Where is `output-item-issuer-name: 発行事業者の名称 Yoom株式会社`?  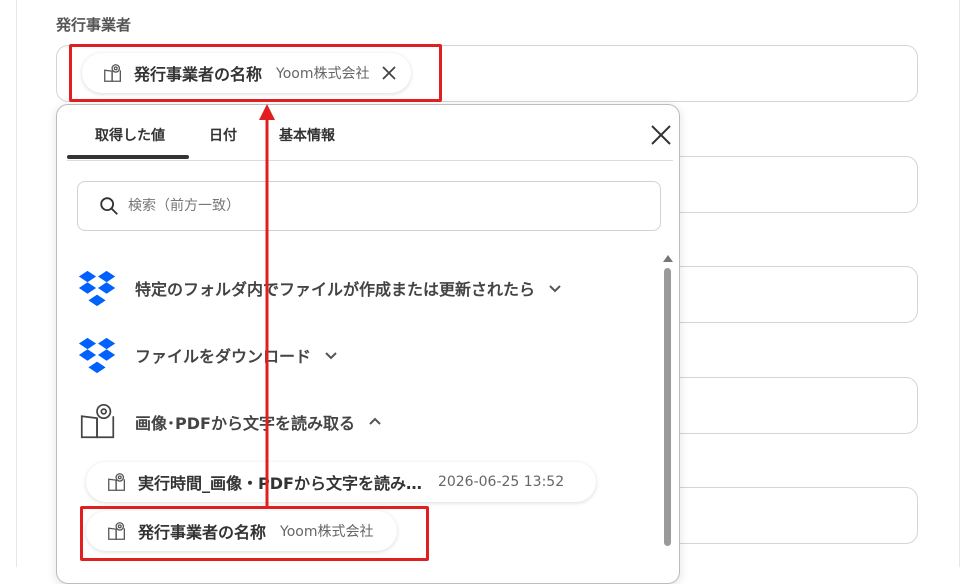
output-item-issuer-name: 発行事業者の名称 Yoom株式会社 is located at coordinates (242, 531).